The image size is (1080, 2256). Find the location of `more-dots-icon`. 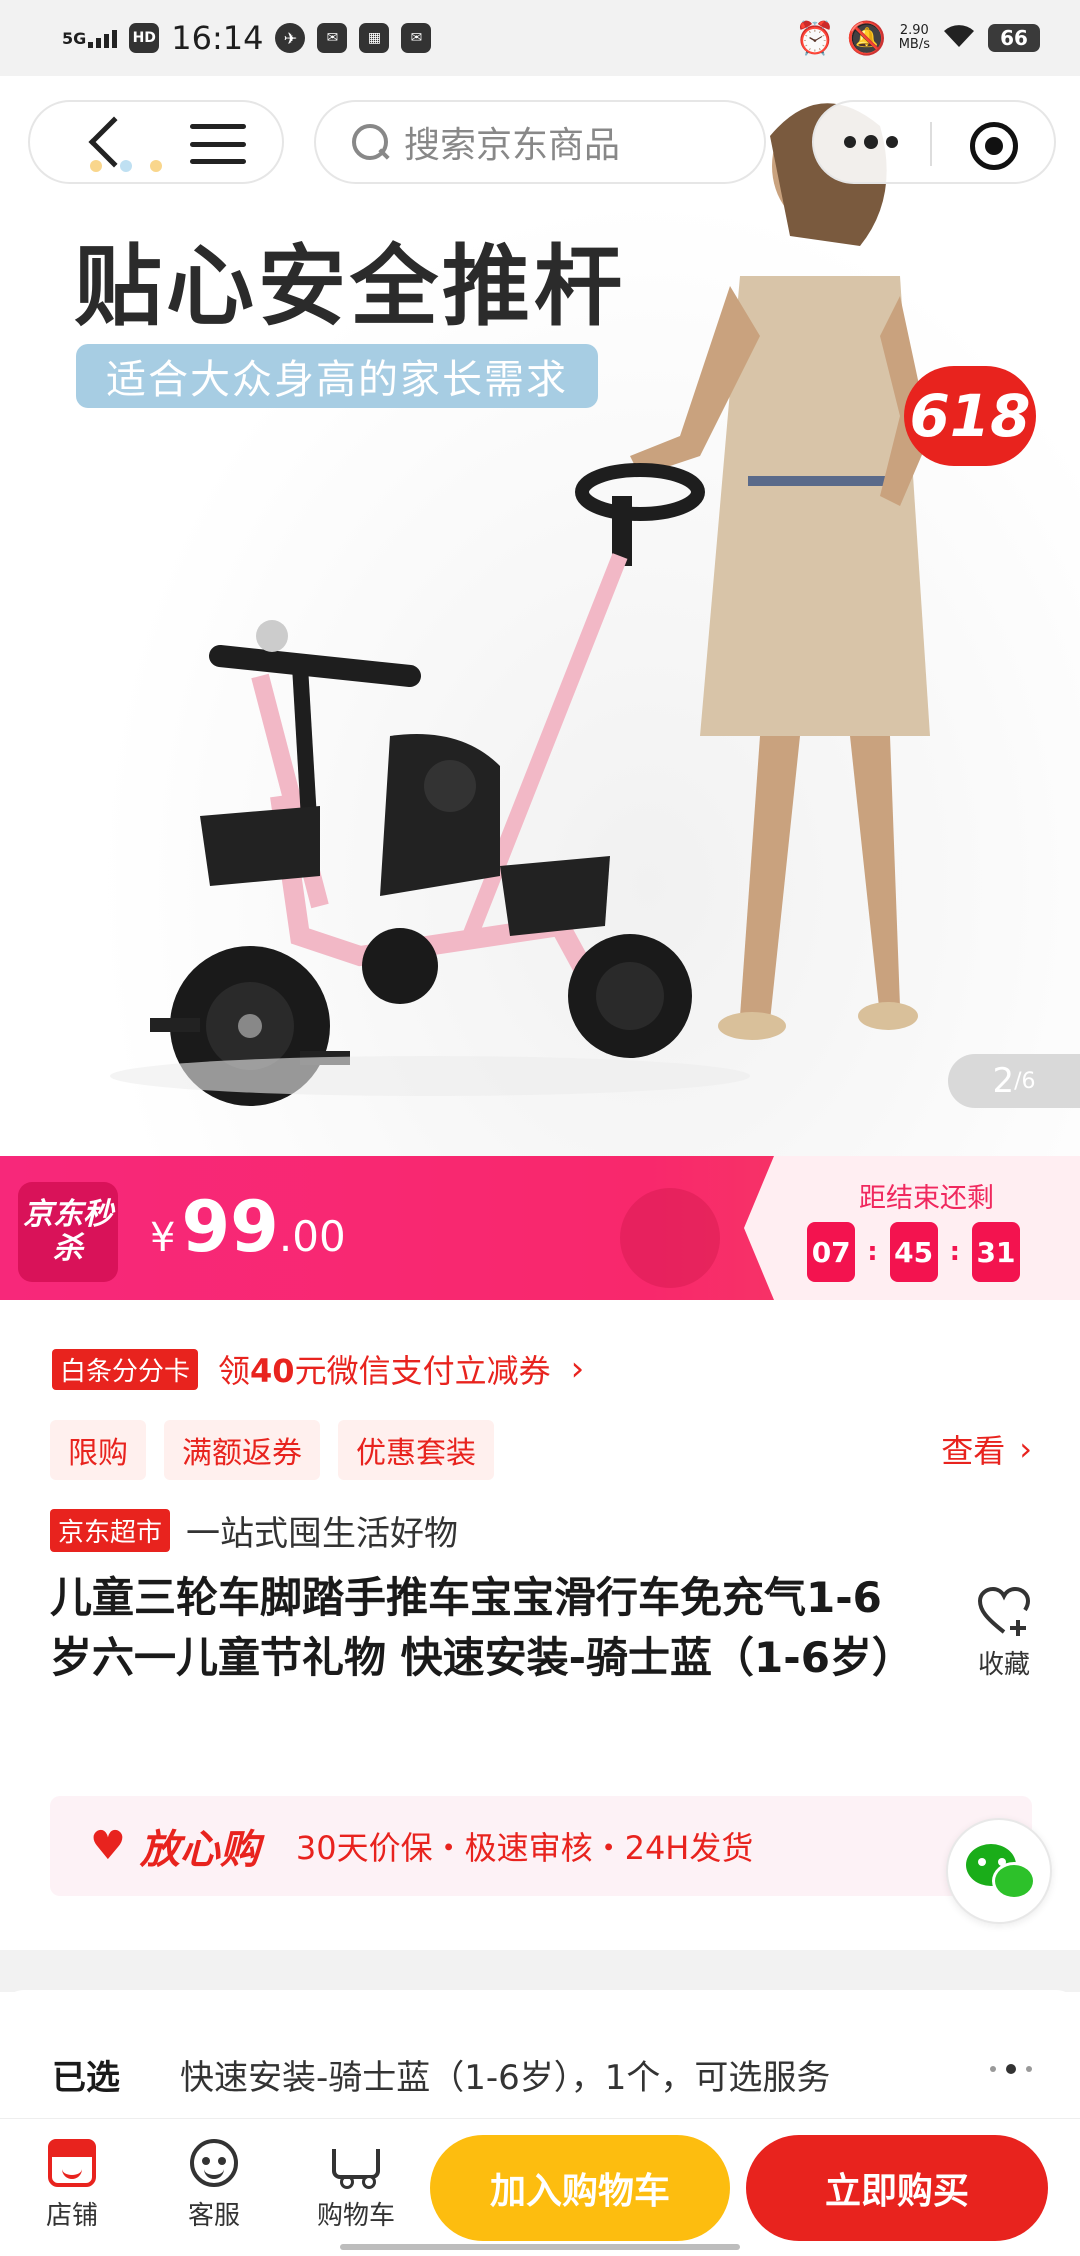

more-dots-icon is located at coordinates (1011, 2069).